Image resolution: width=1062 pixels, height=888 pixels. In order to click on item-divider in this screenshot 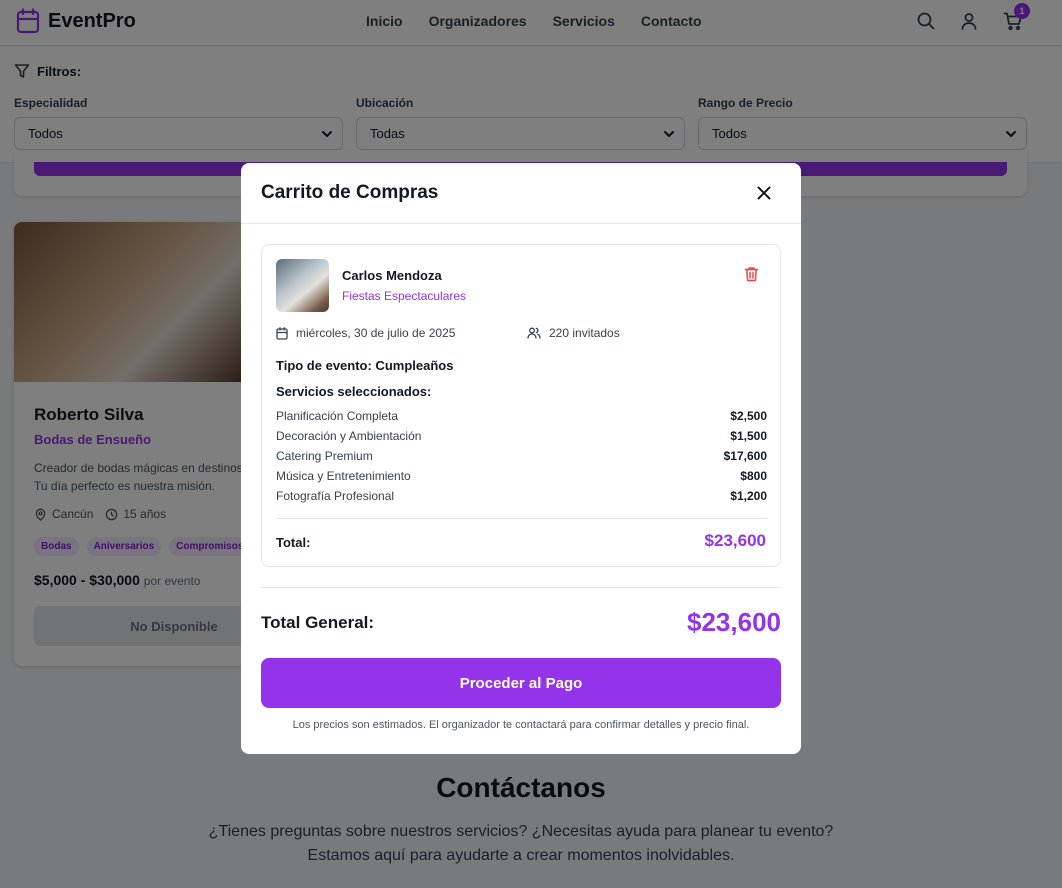, I will do `click(521, 518)`.